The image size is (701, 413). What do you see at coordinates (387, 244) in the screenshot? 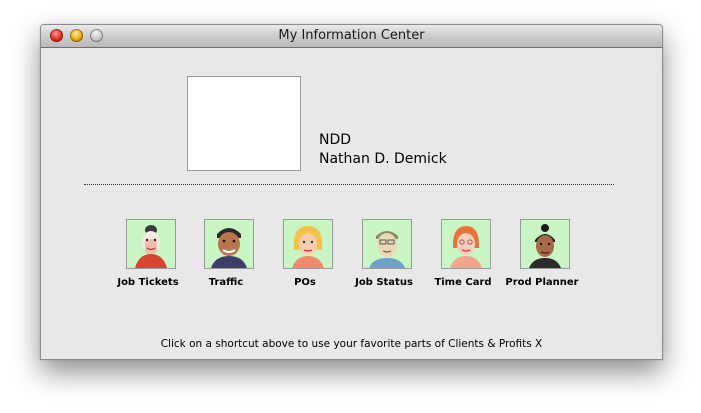
I see `job-status-avatar-icon` at bounding box center [387, 244].